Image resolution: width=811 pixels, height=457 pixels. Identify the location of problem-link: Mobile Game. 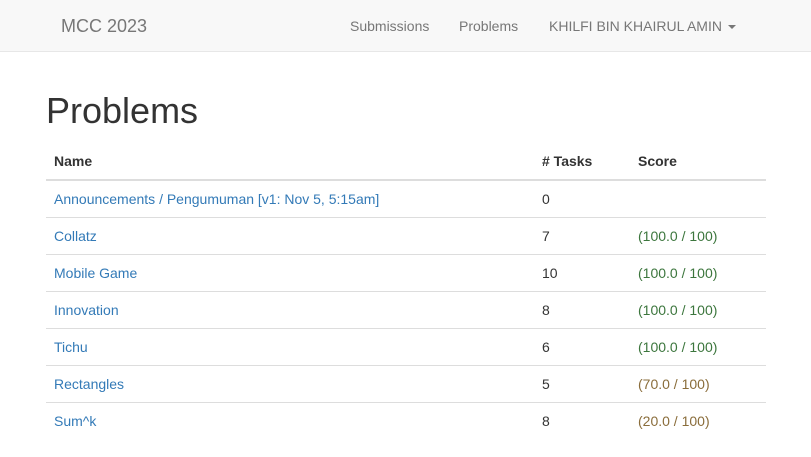
(95, 273).